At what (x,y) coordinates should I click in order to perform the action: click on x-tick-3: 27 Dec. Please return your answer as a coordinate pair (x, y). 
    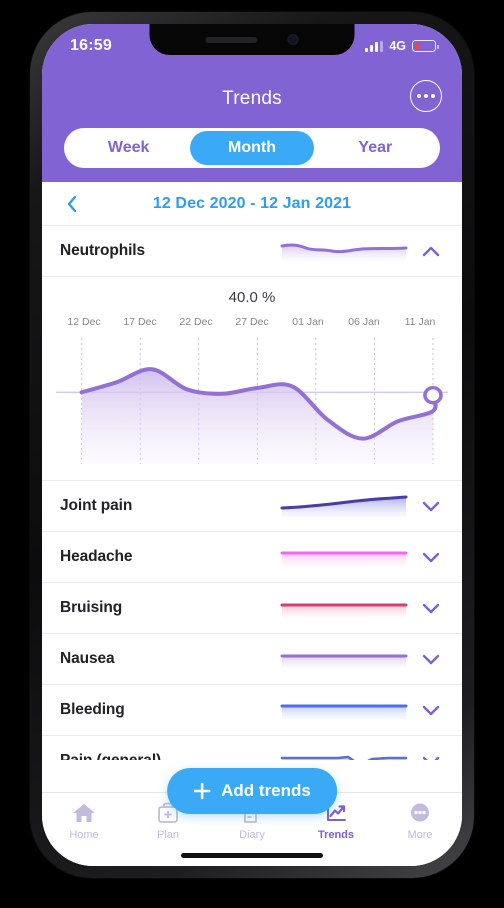
    Looking at the image, I should click on (252, 322).